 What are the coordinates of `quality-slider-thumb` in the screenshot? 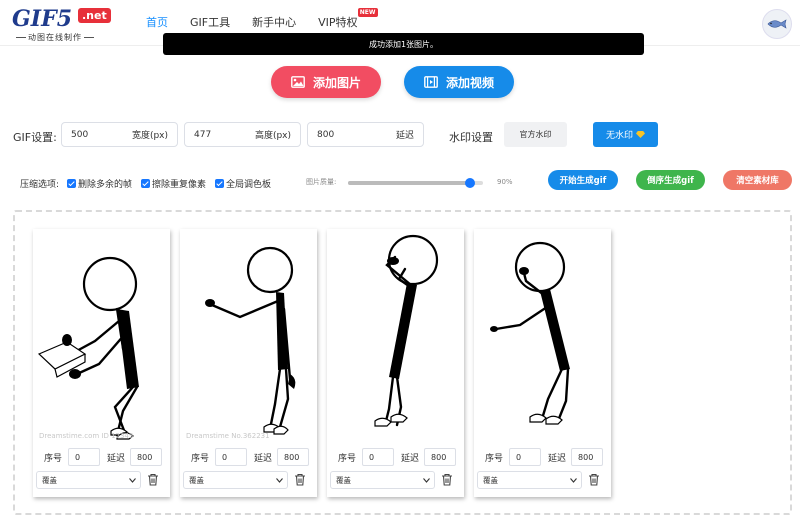 It's located at (469, 183).